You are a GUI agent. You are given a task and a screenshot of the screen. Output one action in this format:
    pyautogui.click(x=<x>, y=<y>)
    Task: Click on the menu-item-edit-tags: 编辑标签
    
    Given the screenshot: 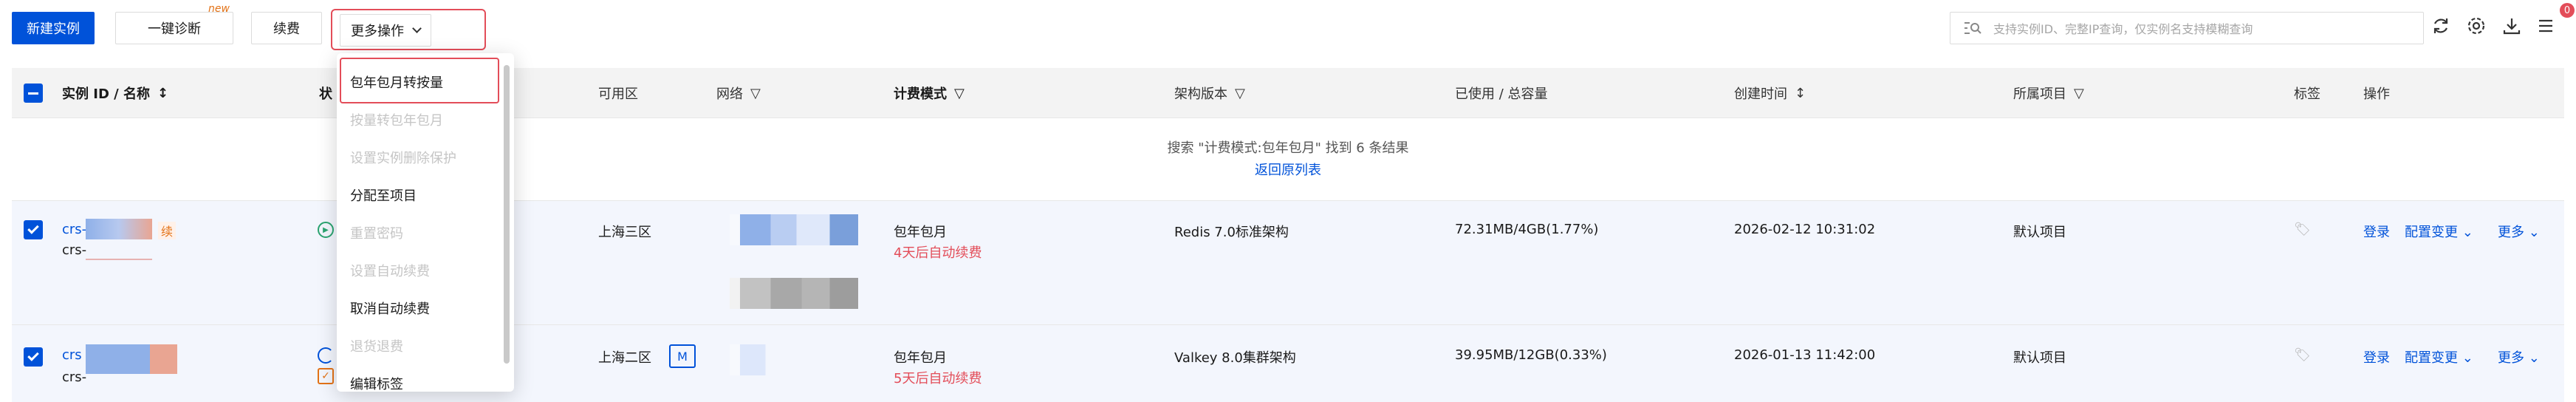 What is the action you would take?
    pyautogui.click(x=376, y=383)
    